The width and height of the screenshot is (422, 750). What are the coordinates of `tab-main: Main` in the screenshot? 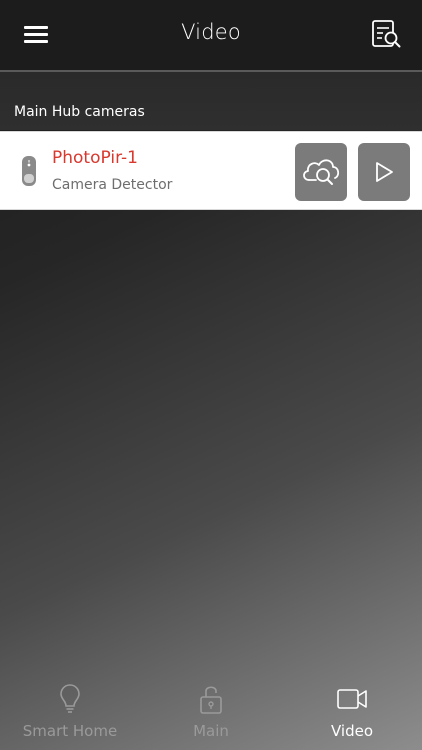 It's located at (211, 711).